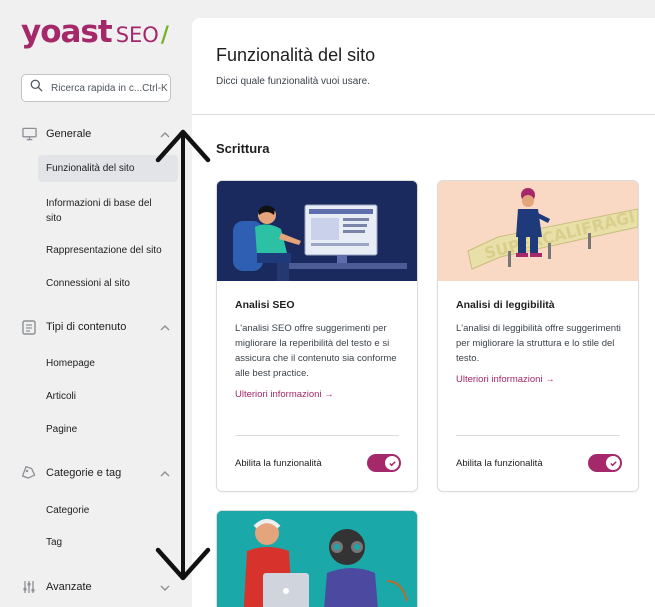 This screenshot has height=607, width=655. What do you see at coordinates (69, 134) in the screenshot?
I see `nav-group-label: Generale` at bounding box center [69, 134].